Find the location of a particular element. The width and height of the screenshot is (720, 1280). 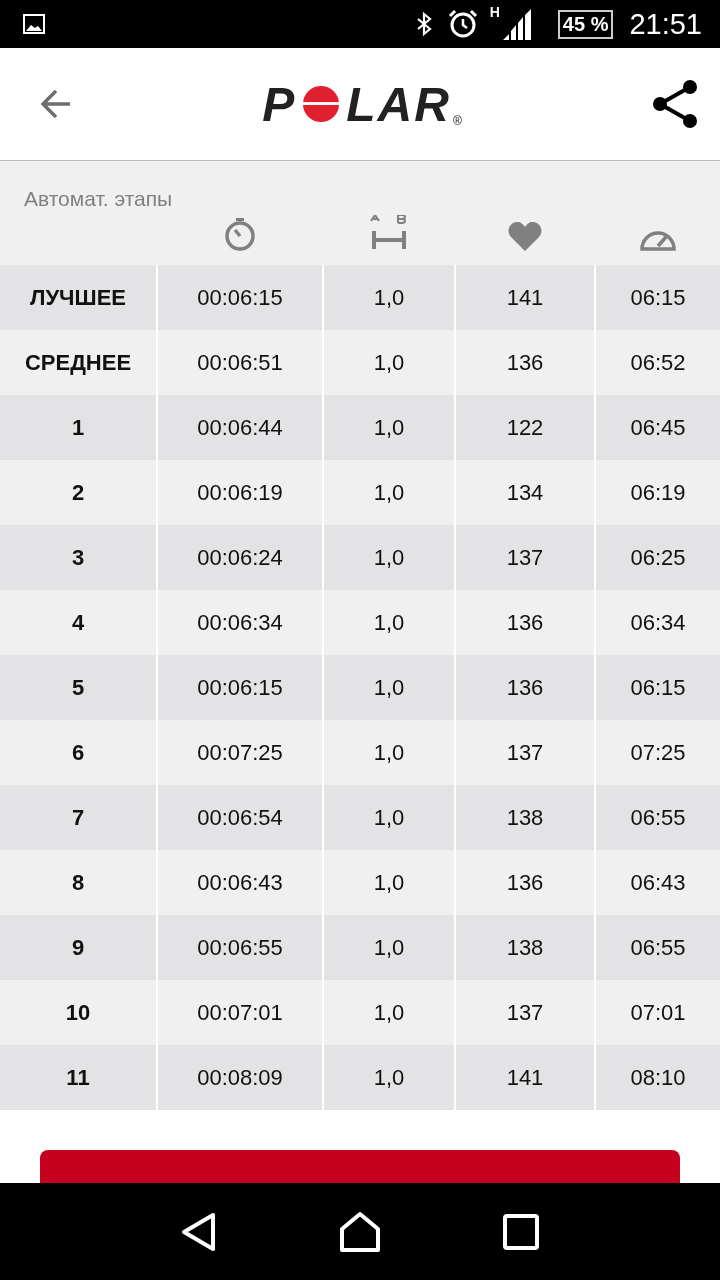

stopwatch-icon is located at coordinates (240, 234).